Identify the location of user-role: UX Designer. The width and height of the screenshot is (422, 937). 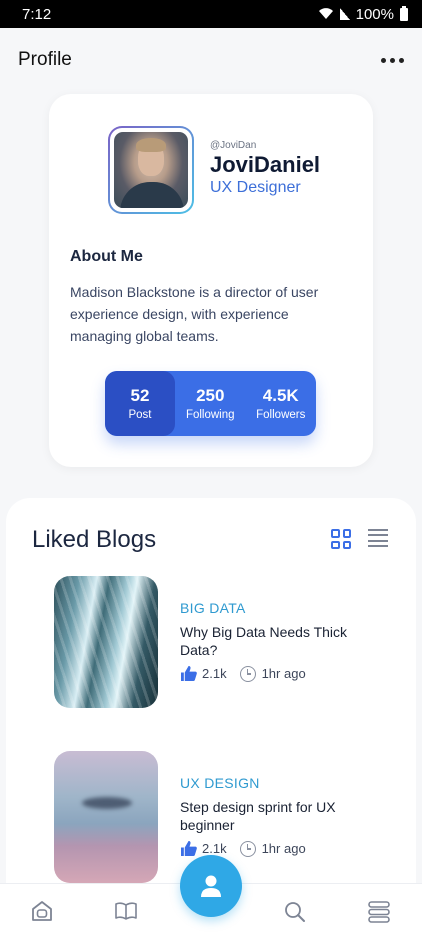
(255, 187).